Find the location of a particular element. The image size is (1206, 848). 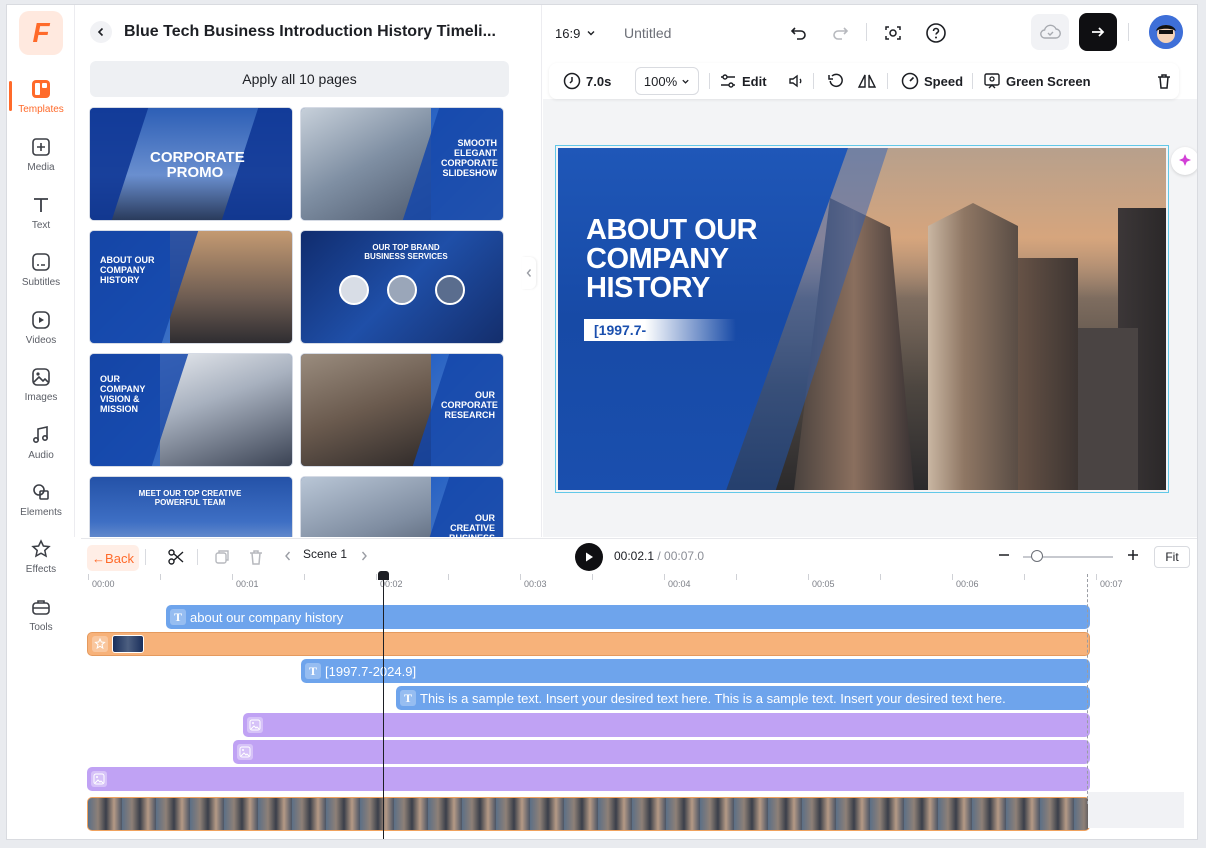

rail-item-tools: Tools is located at coordinates (41, 614).